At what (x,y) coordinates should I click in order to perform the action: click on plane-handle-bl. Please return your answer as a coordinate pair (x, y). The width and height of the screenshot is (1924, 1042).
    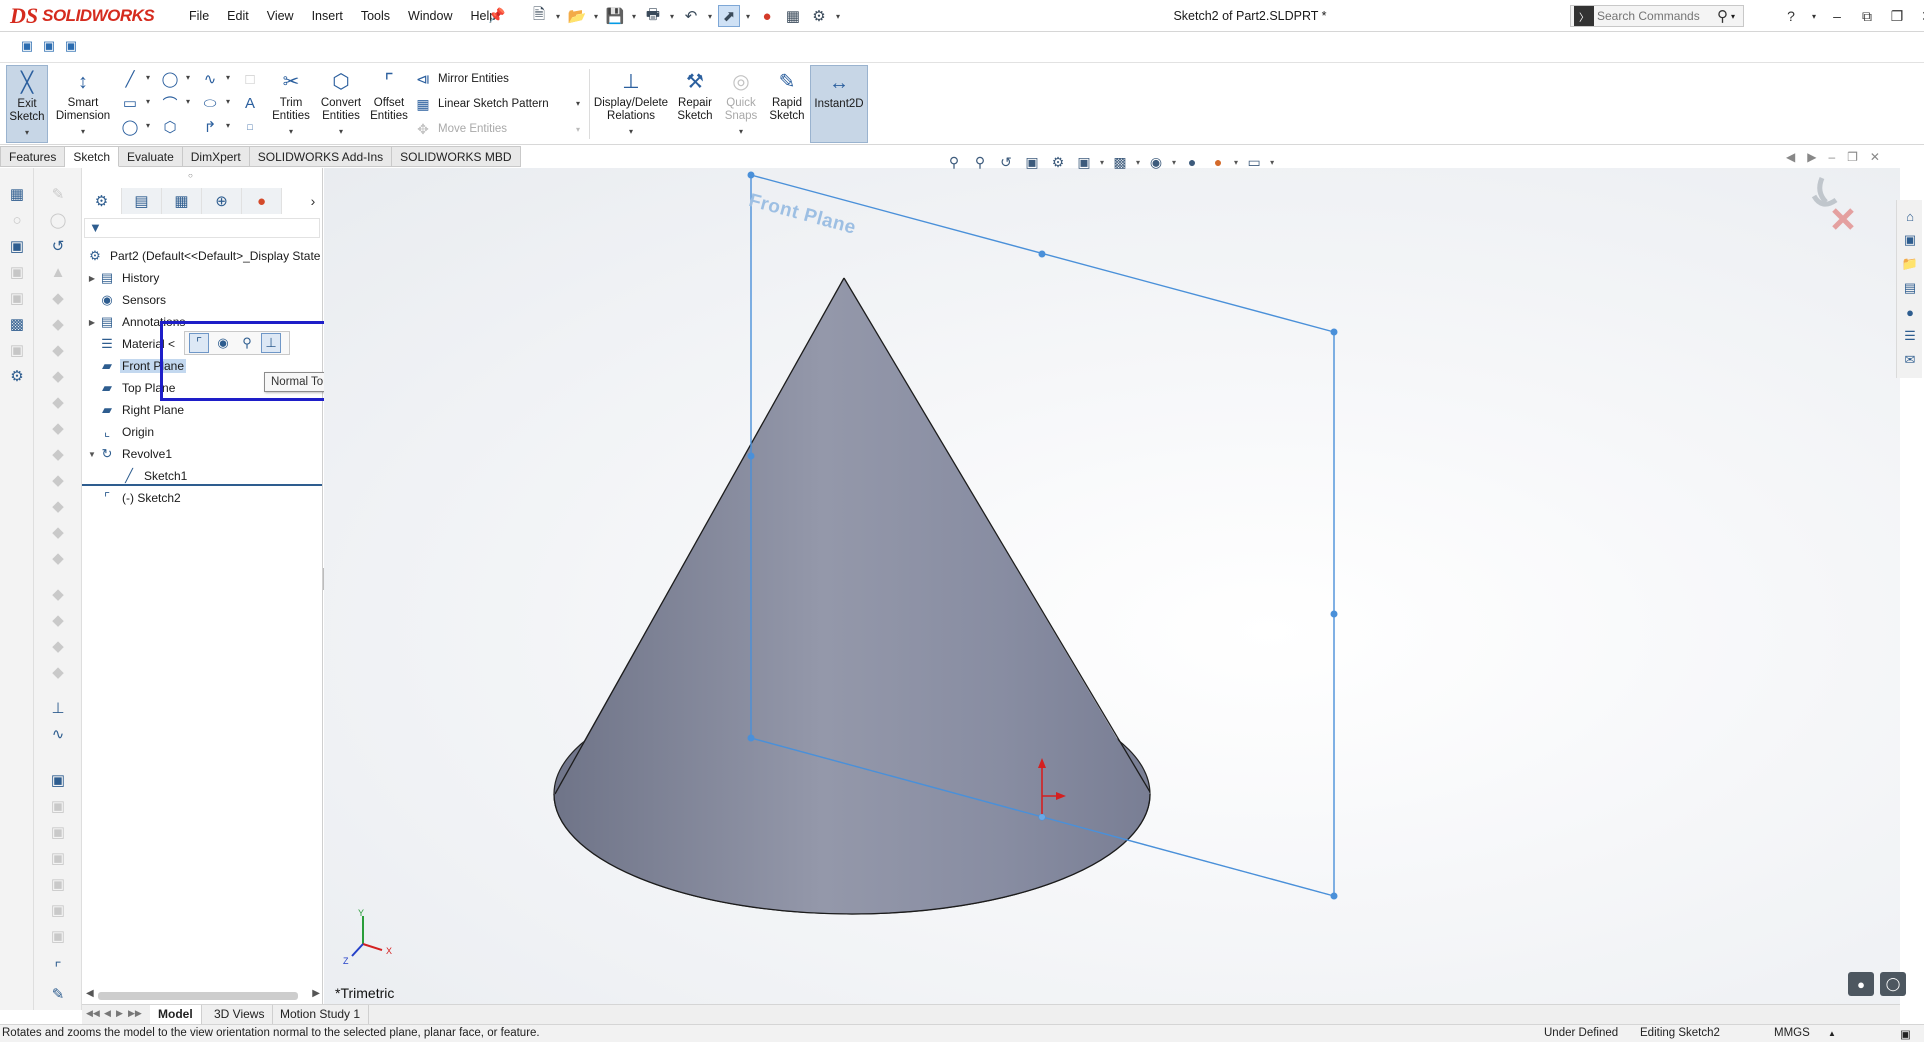
    Looking at the image, I should click on (751, 738).